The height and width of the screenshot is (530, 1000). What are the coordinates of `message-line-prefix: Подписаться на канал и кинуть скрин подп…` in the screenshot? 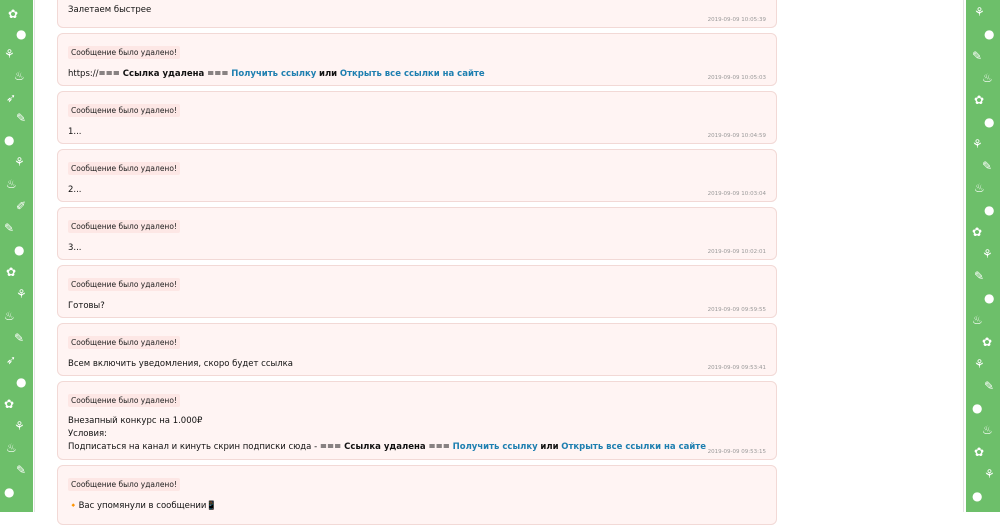 It's located at (194, 447).